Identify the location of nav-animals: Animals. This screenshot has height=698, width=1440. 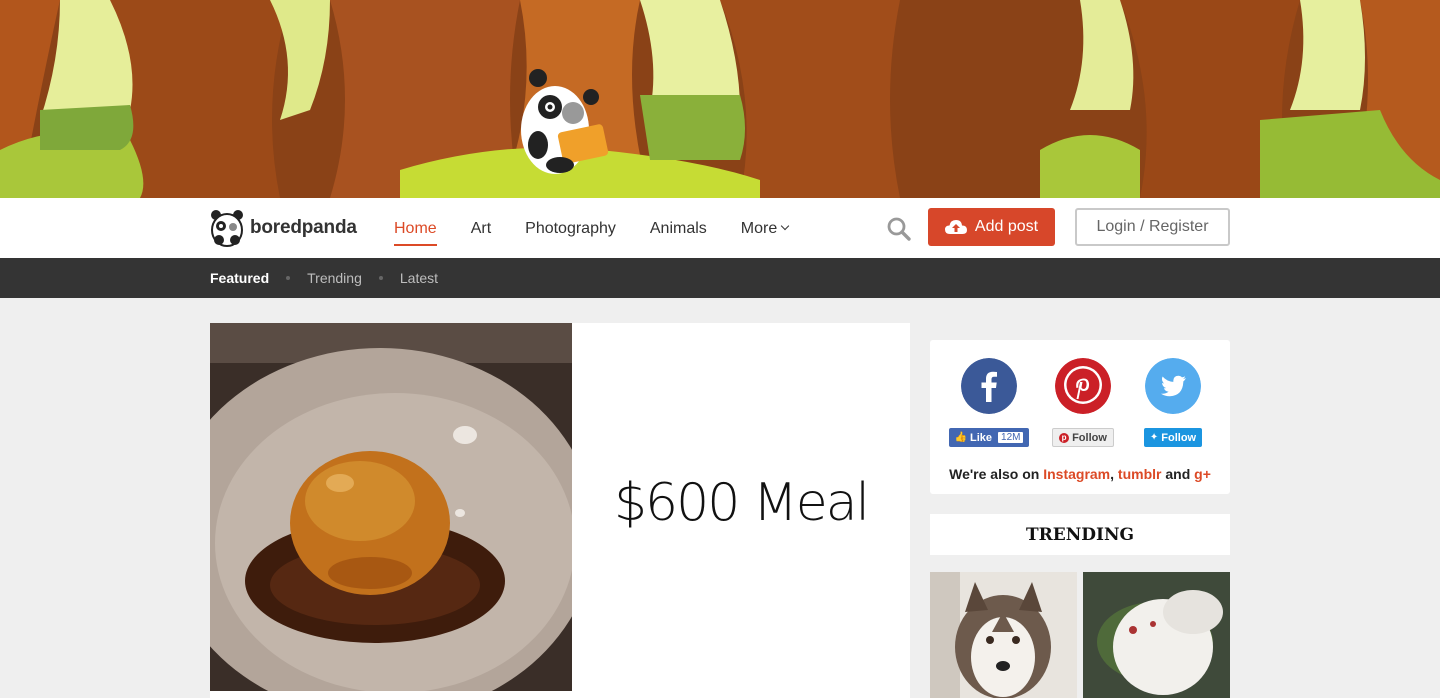
(678, 228).